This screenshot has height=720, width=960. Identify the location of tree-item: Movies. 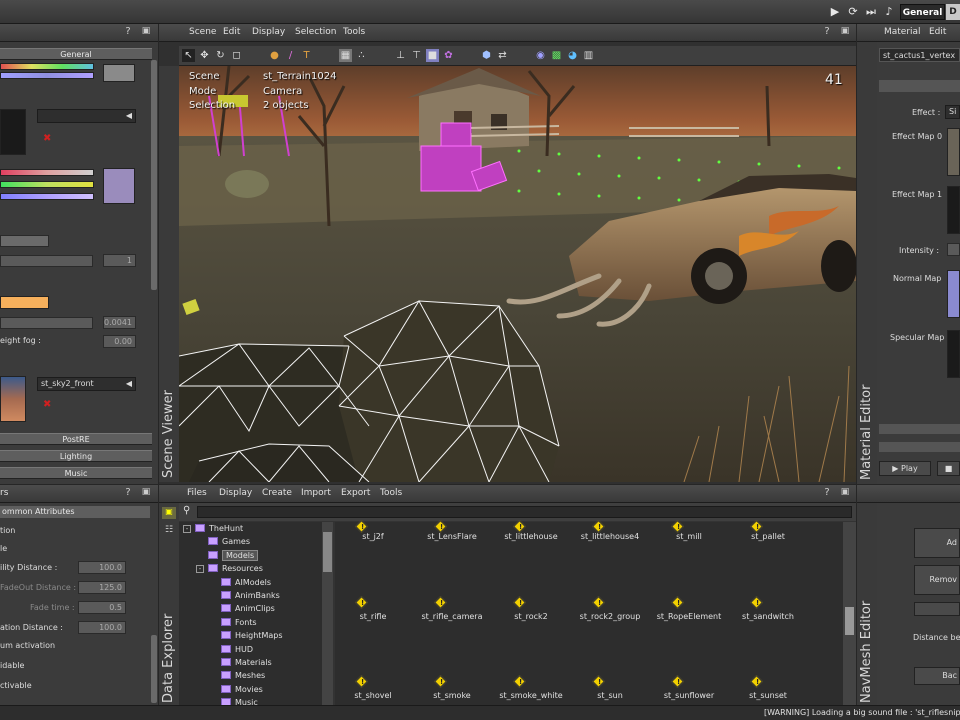
(236, 691).